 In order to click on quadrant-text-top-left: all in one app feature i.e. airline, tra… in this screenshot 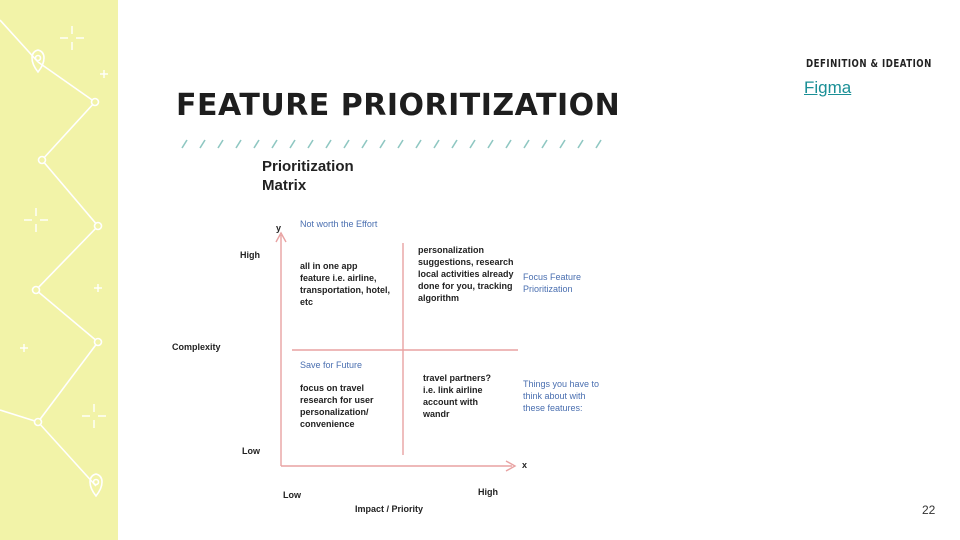, I will do `click(345, 284)`.